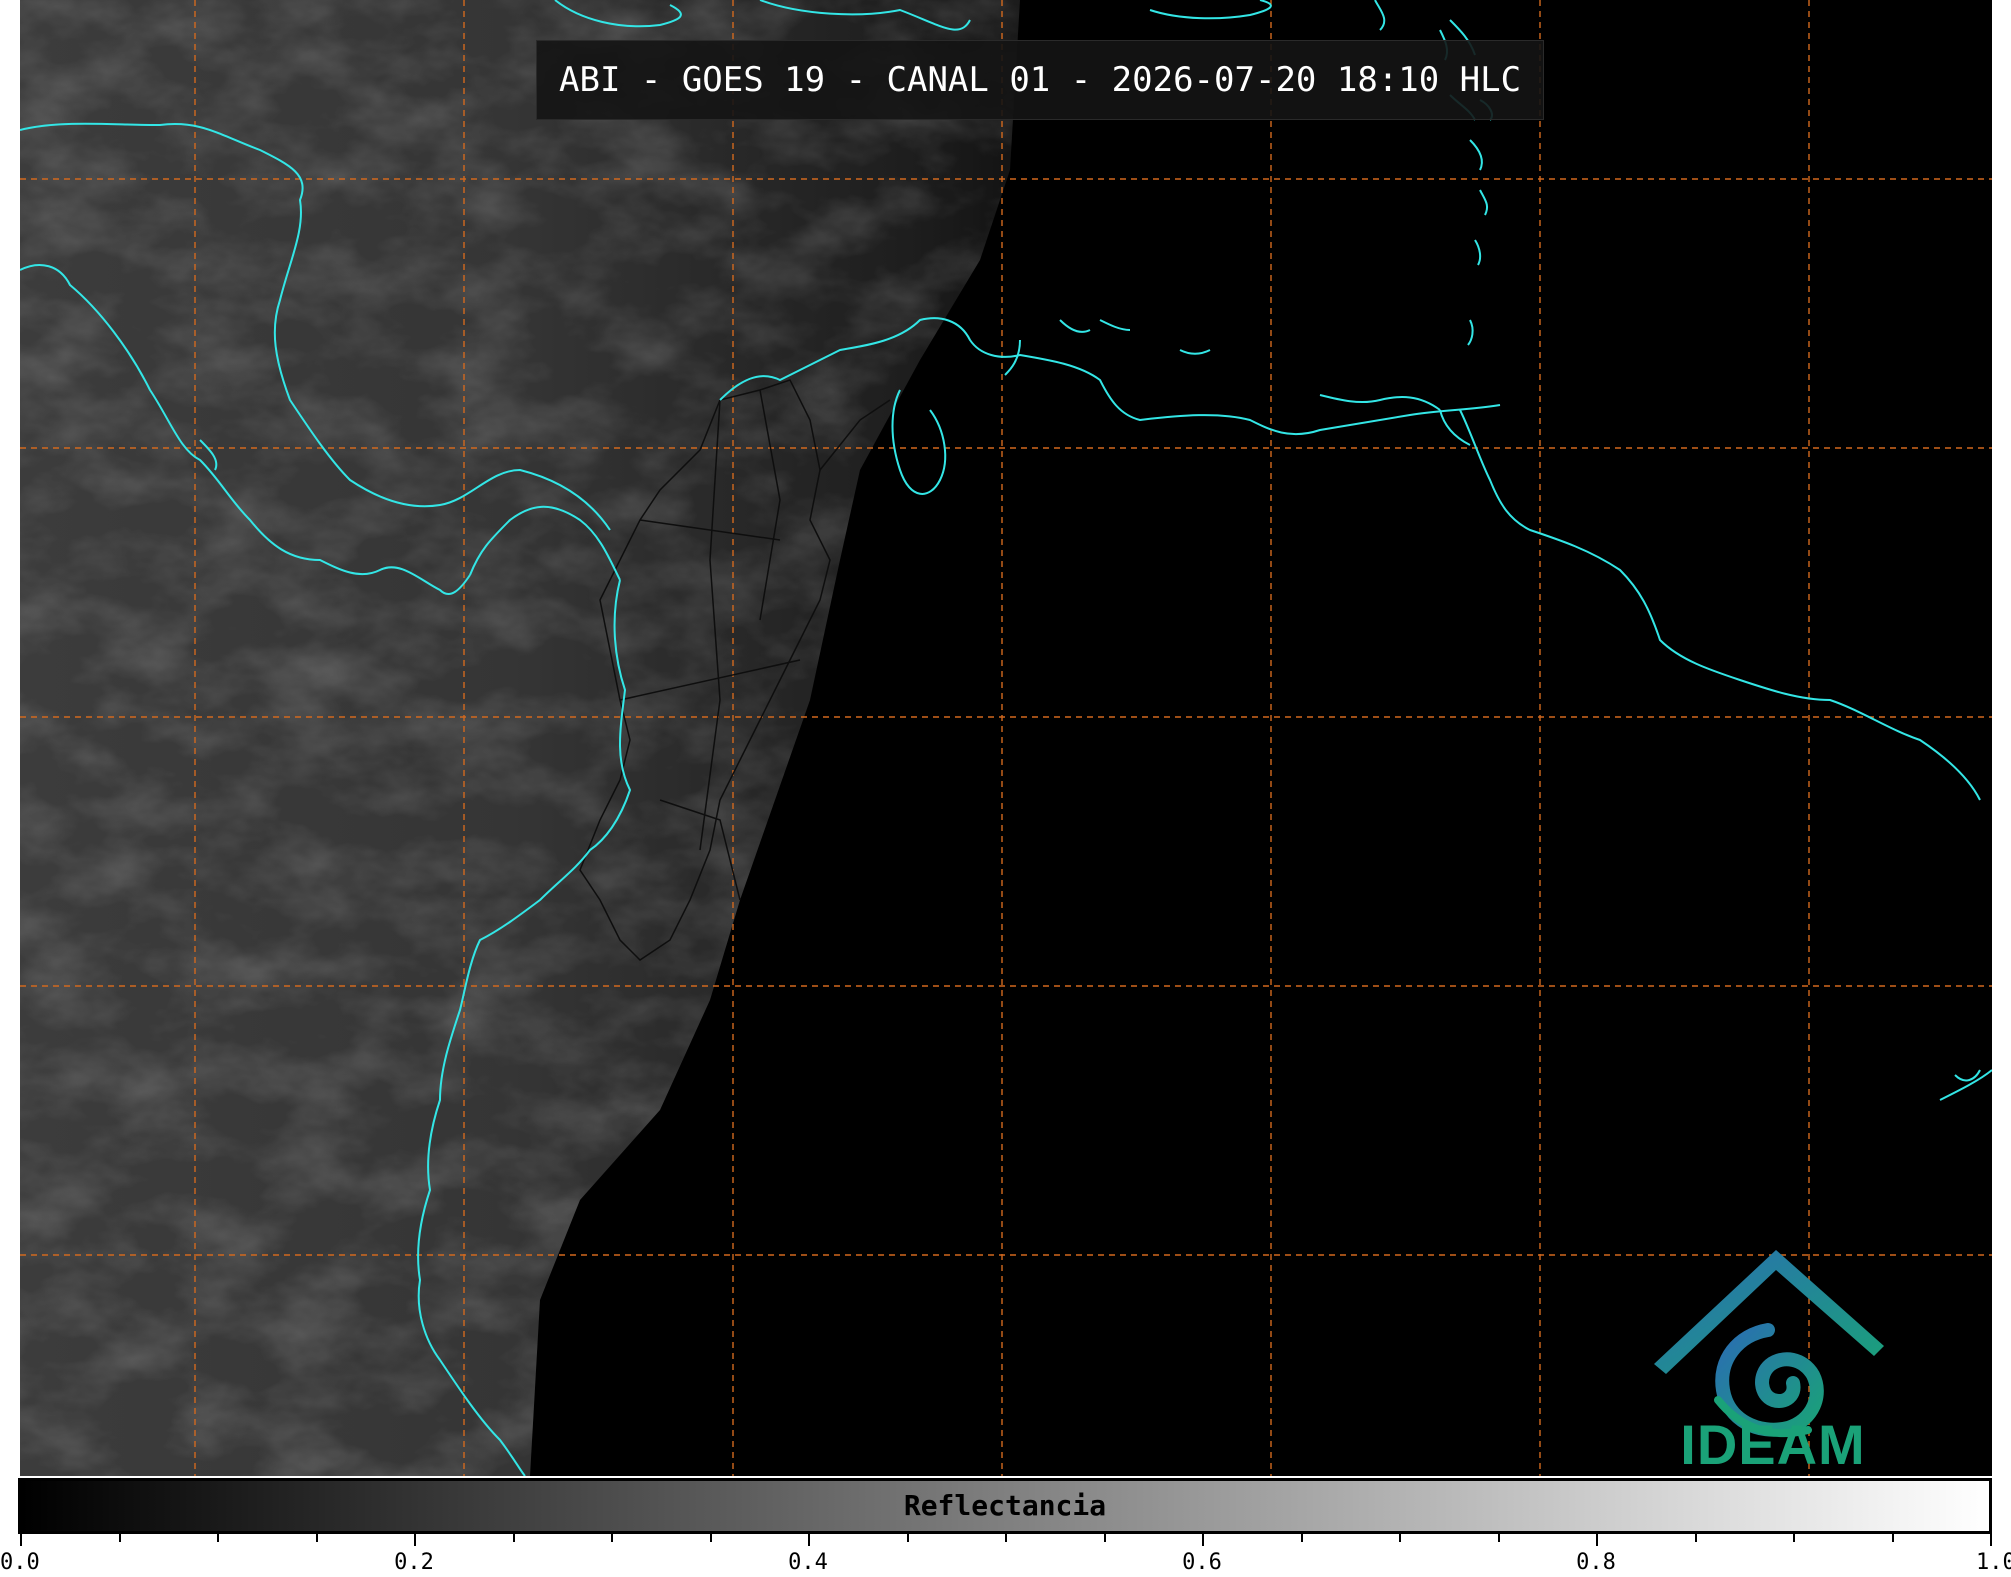  What do you see at coordinates (1993, 1562) in the screenshot?
I see `colorbar-tick-label: 1.0` at bounding box center [1993, 1562].